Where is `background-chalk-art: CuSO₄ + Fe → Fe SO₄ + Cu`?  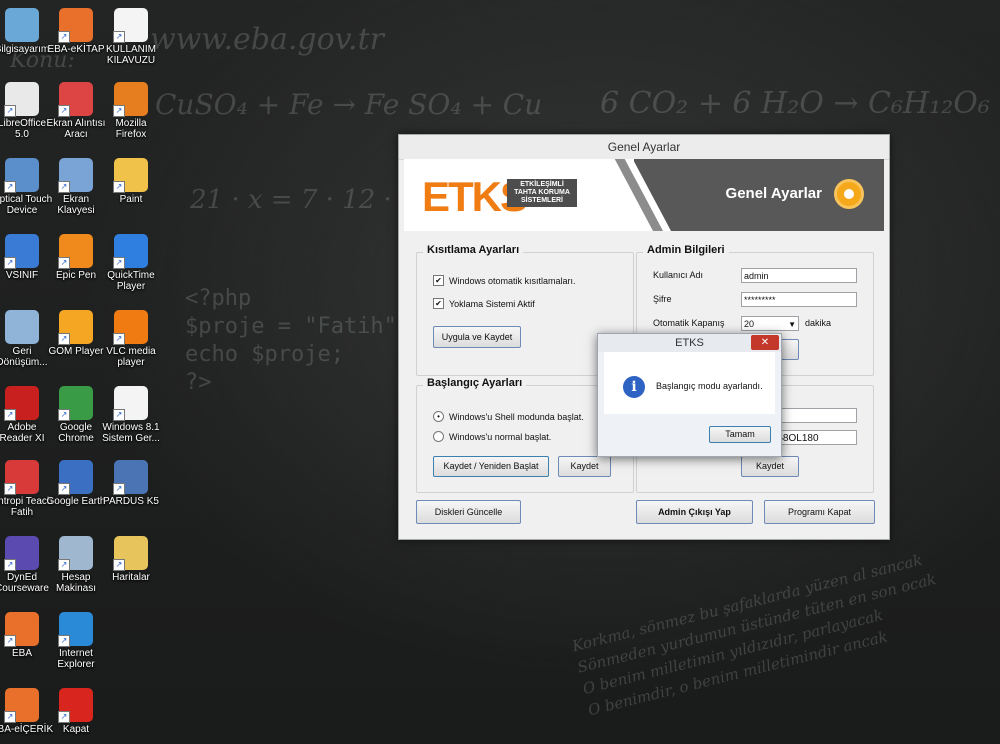 background-chalk-art: CuSO₄ + Fe → Fe SO₄ + Cu is located at coordinates (349, 104).